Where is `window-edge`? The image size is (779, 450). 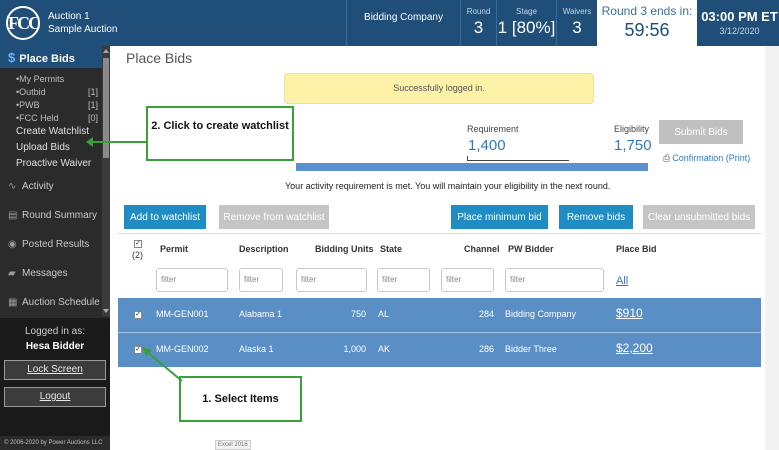 window-edge is located at coordinates (772, 248).